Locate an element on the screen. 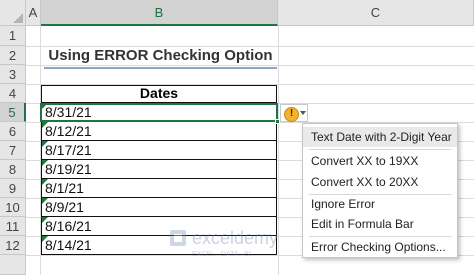 Image resolution: width=474 pixels, height=275 pixels. row-header-8: 8 is located at coordinates (13, 169).